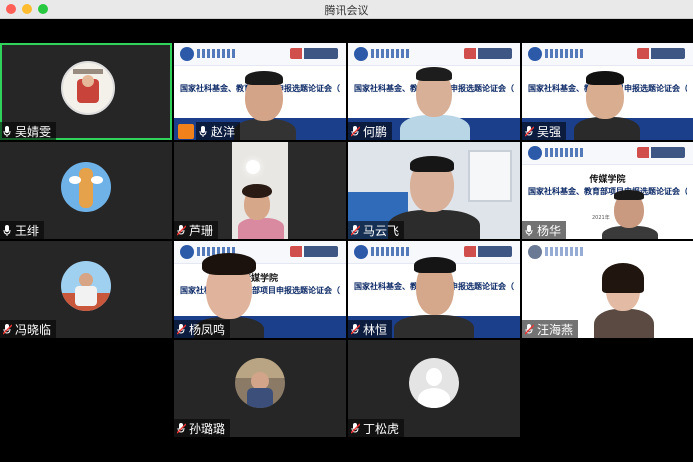 The width and height of the screenshot is (693, 462). What do you see at coordinates (607, 190) in the screenshot?
I see `participant-tile-yanghua: 传媒学院 国家社科基金、教育部项目申报选题论证会（一） 2021年 杨华` at bounding box center [607, 190].